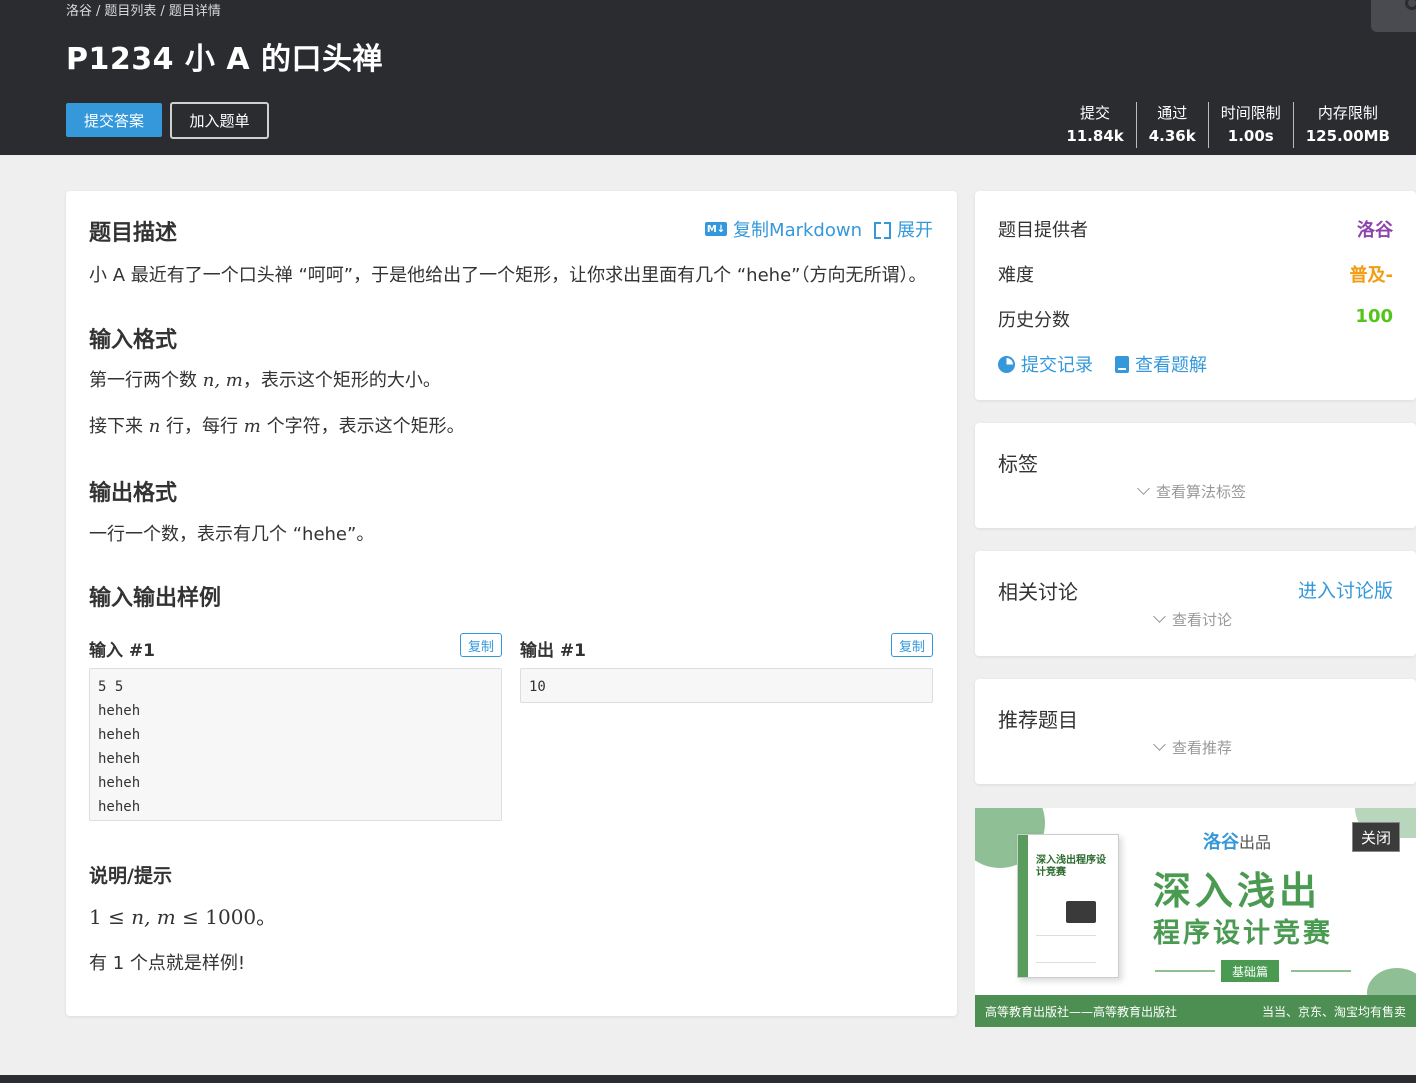 Image resolution: width=1416 pixels, height=1083 pixels. Describe the element at coordinates (341, 380) in the screenshot. I see `text-span: ，表示这个矩形的大小。` at that location.